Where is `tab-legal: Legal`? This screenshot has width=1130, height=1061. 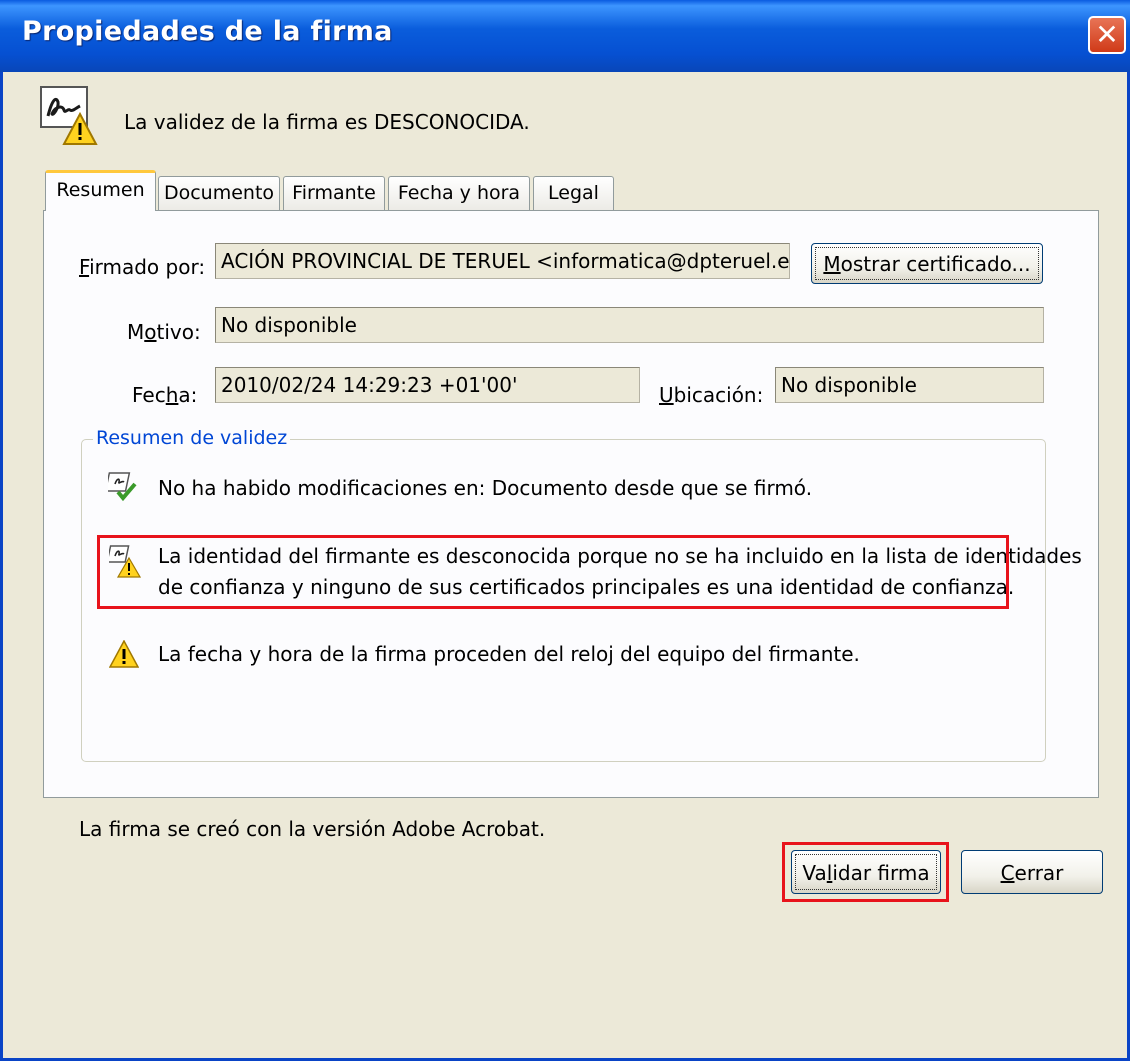
tab-legal: Legal is located at coordinates (573, 193).